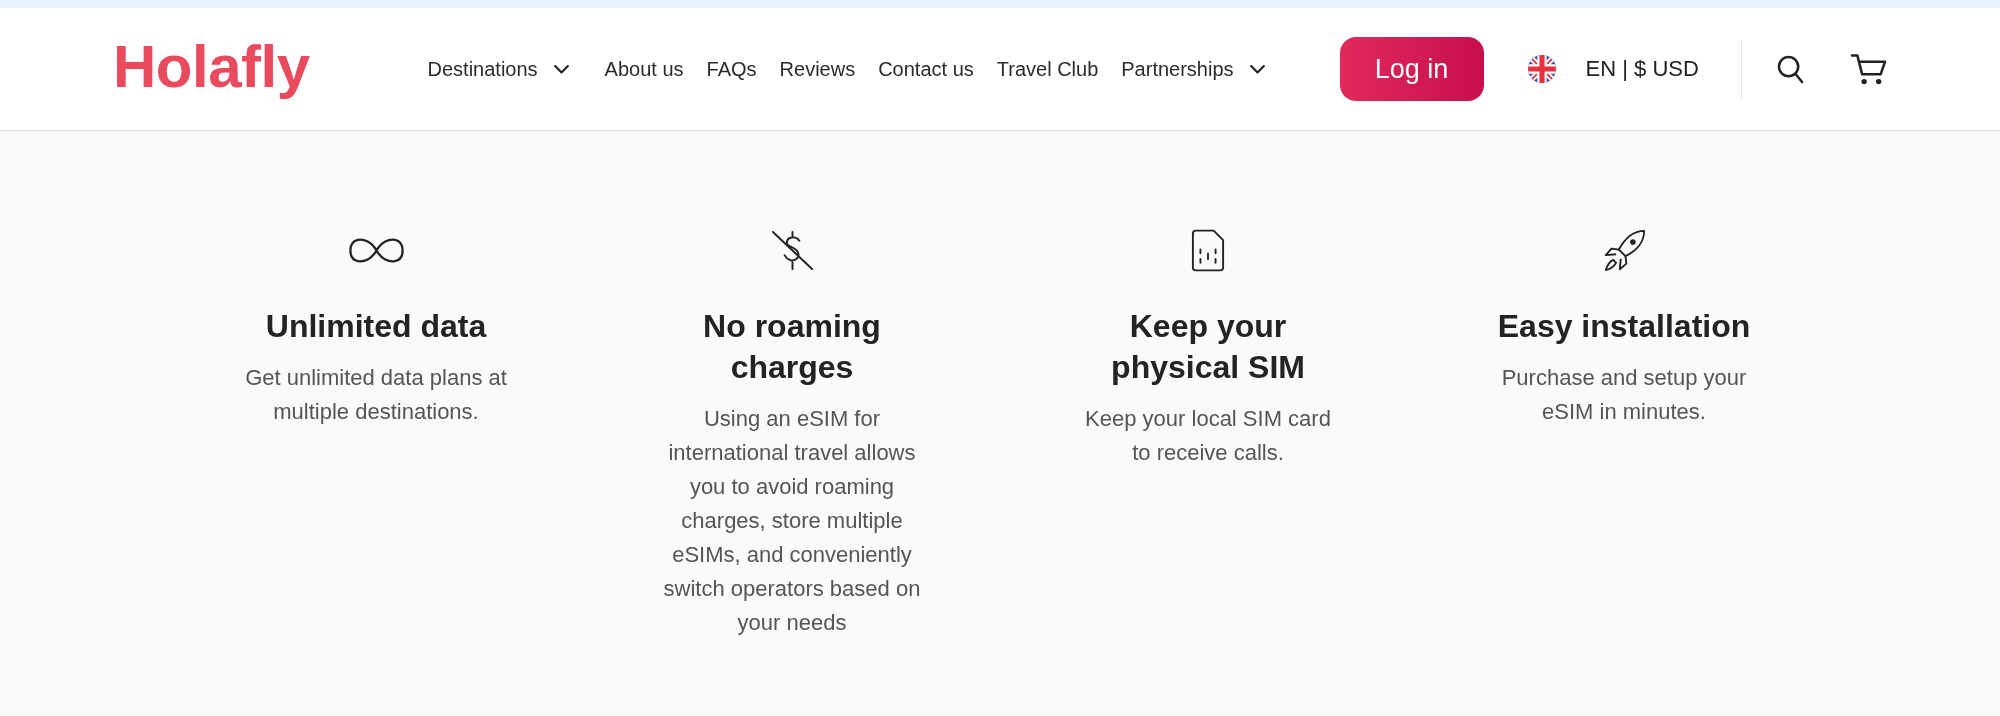 The image size is (2000, 716). Describe the element at coordinates (376, 326) in the screenshot. I see `feature-title: Unlimited data` at that location.